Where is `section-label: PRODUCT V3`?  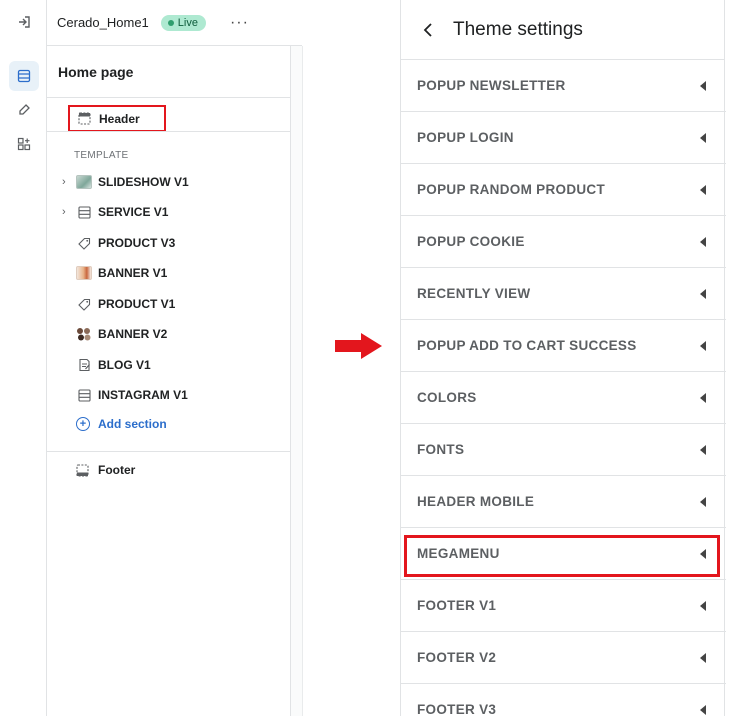
section-label: PRODUCT V3 is located at coordinates (137, 243).